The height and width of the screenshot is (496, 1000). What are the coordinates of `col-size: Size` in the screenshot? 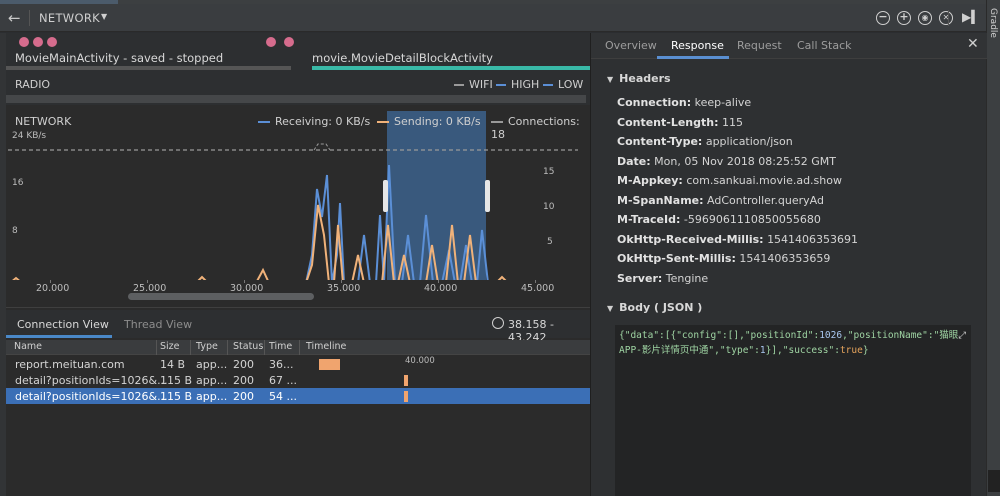 It's located at (170, 346).